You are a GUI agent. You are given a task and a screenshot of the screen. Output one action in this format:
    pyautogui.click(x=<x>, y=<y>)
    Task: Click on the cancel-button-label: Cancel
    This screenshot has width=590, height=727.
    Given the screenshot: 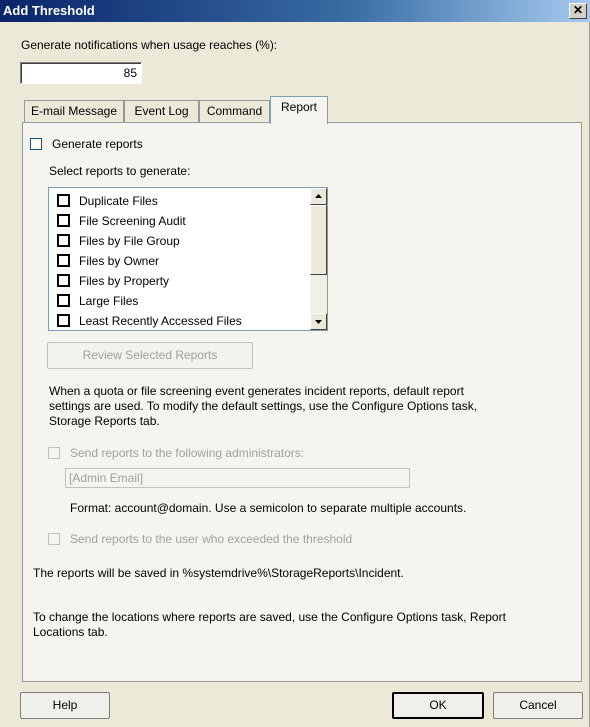 What is the action you would take?
    pyautogui.click(x=538, y=705)
    